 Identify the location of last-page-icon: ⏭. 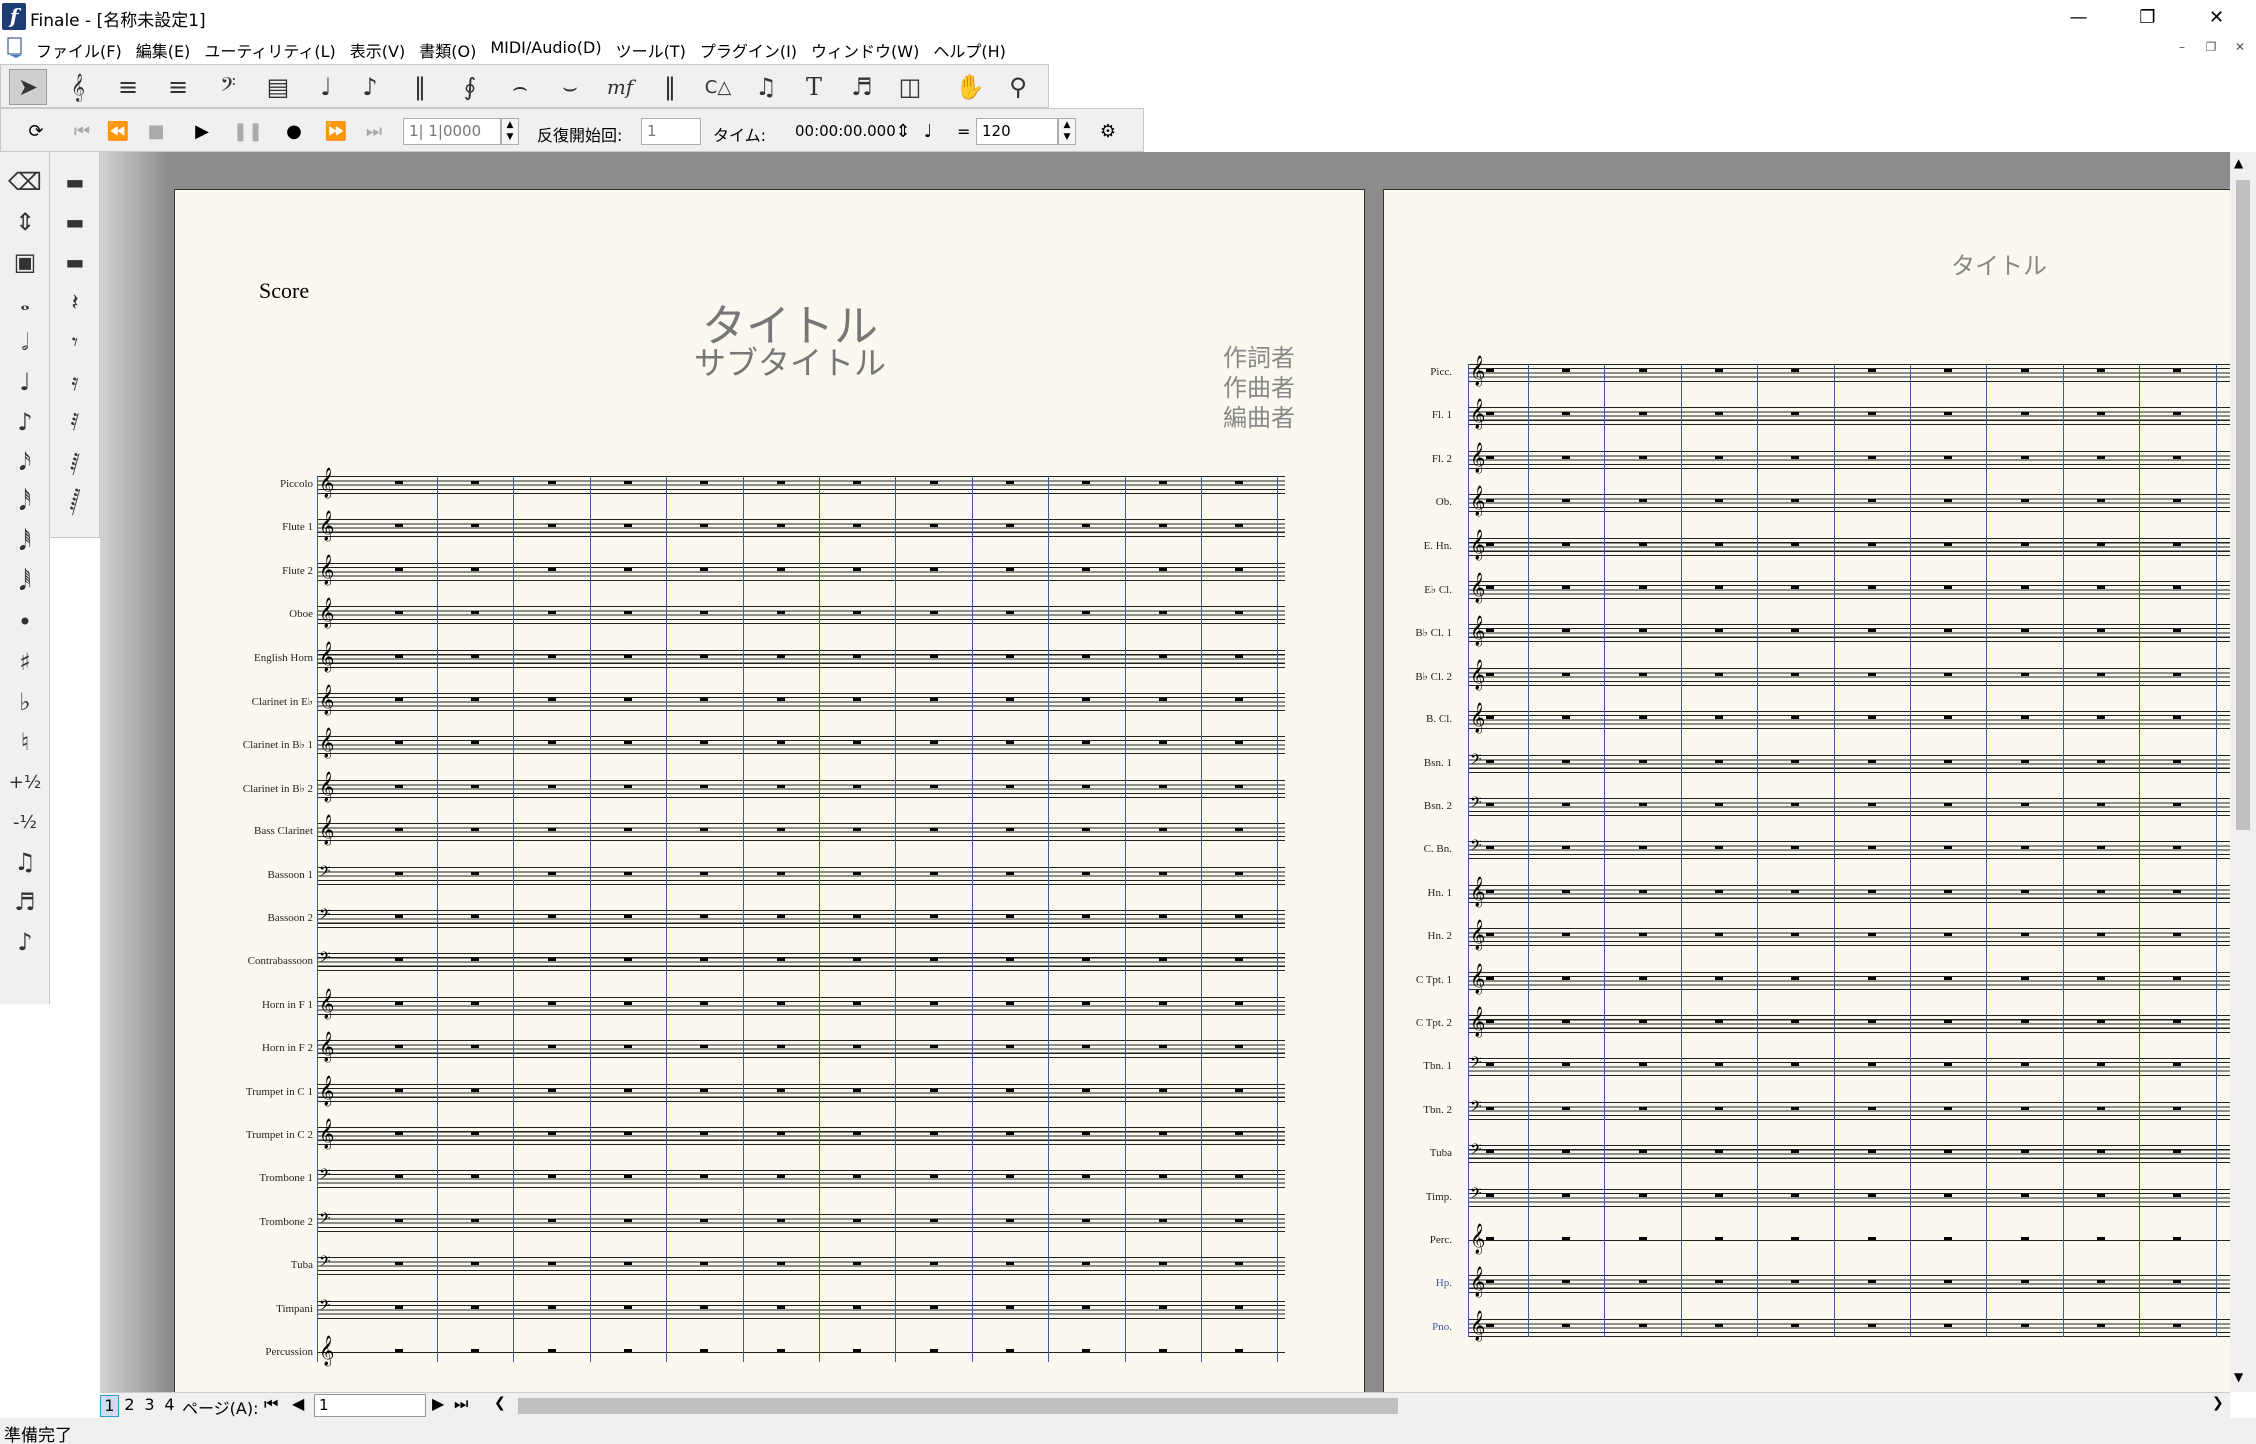
(461, 1404).